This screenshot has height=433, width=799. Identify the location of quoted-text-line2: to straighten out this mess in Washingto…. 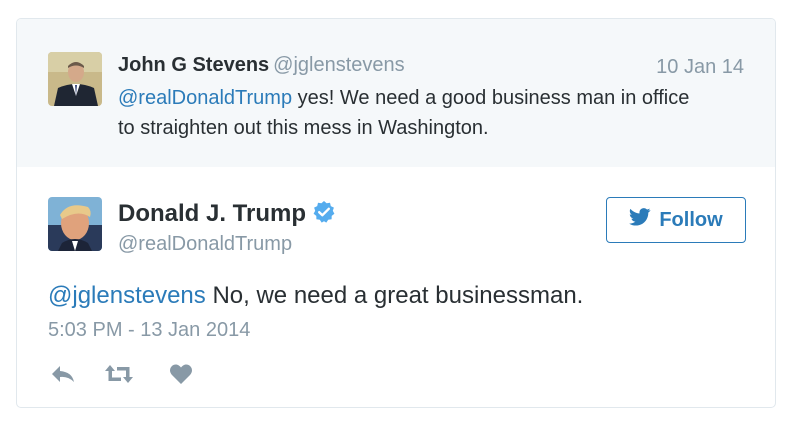
(303, 128).